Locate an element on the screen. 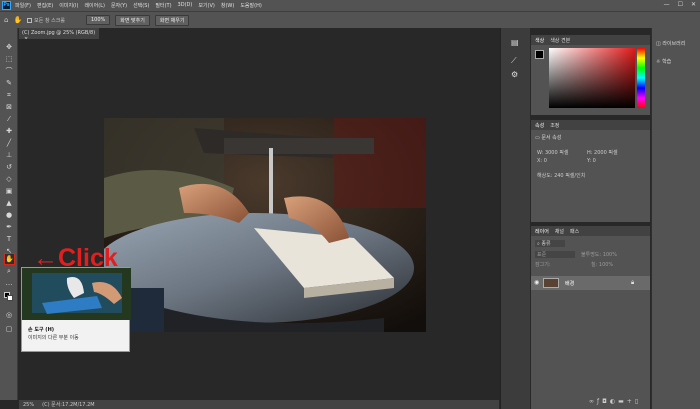 This screenshot has width=700, height=409. marquee-tool-icon: ⬚ is located at coordinates (9, 59).